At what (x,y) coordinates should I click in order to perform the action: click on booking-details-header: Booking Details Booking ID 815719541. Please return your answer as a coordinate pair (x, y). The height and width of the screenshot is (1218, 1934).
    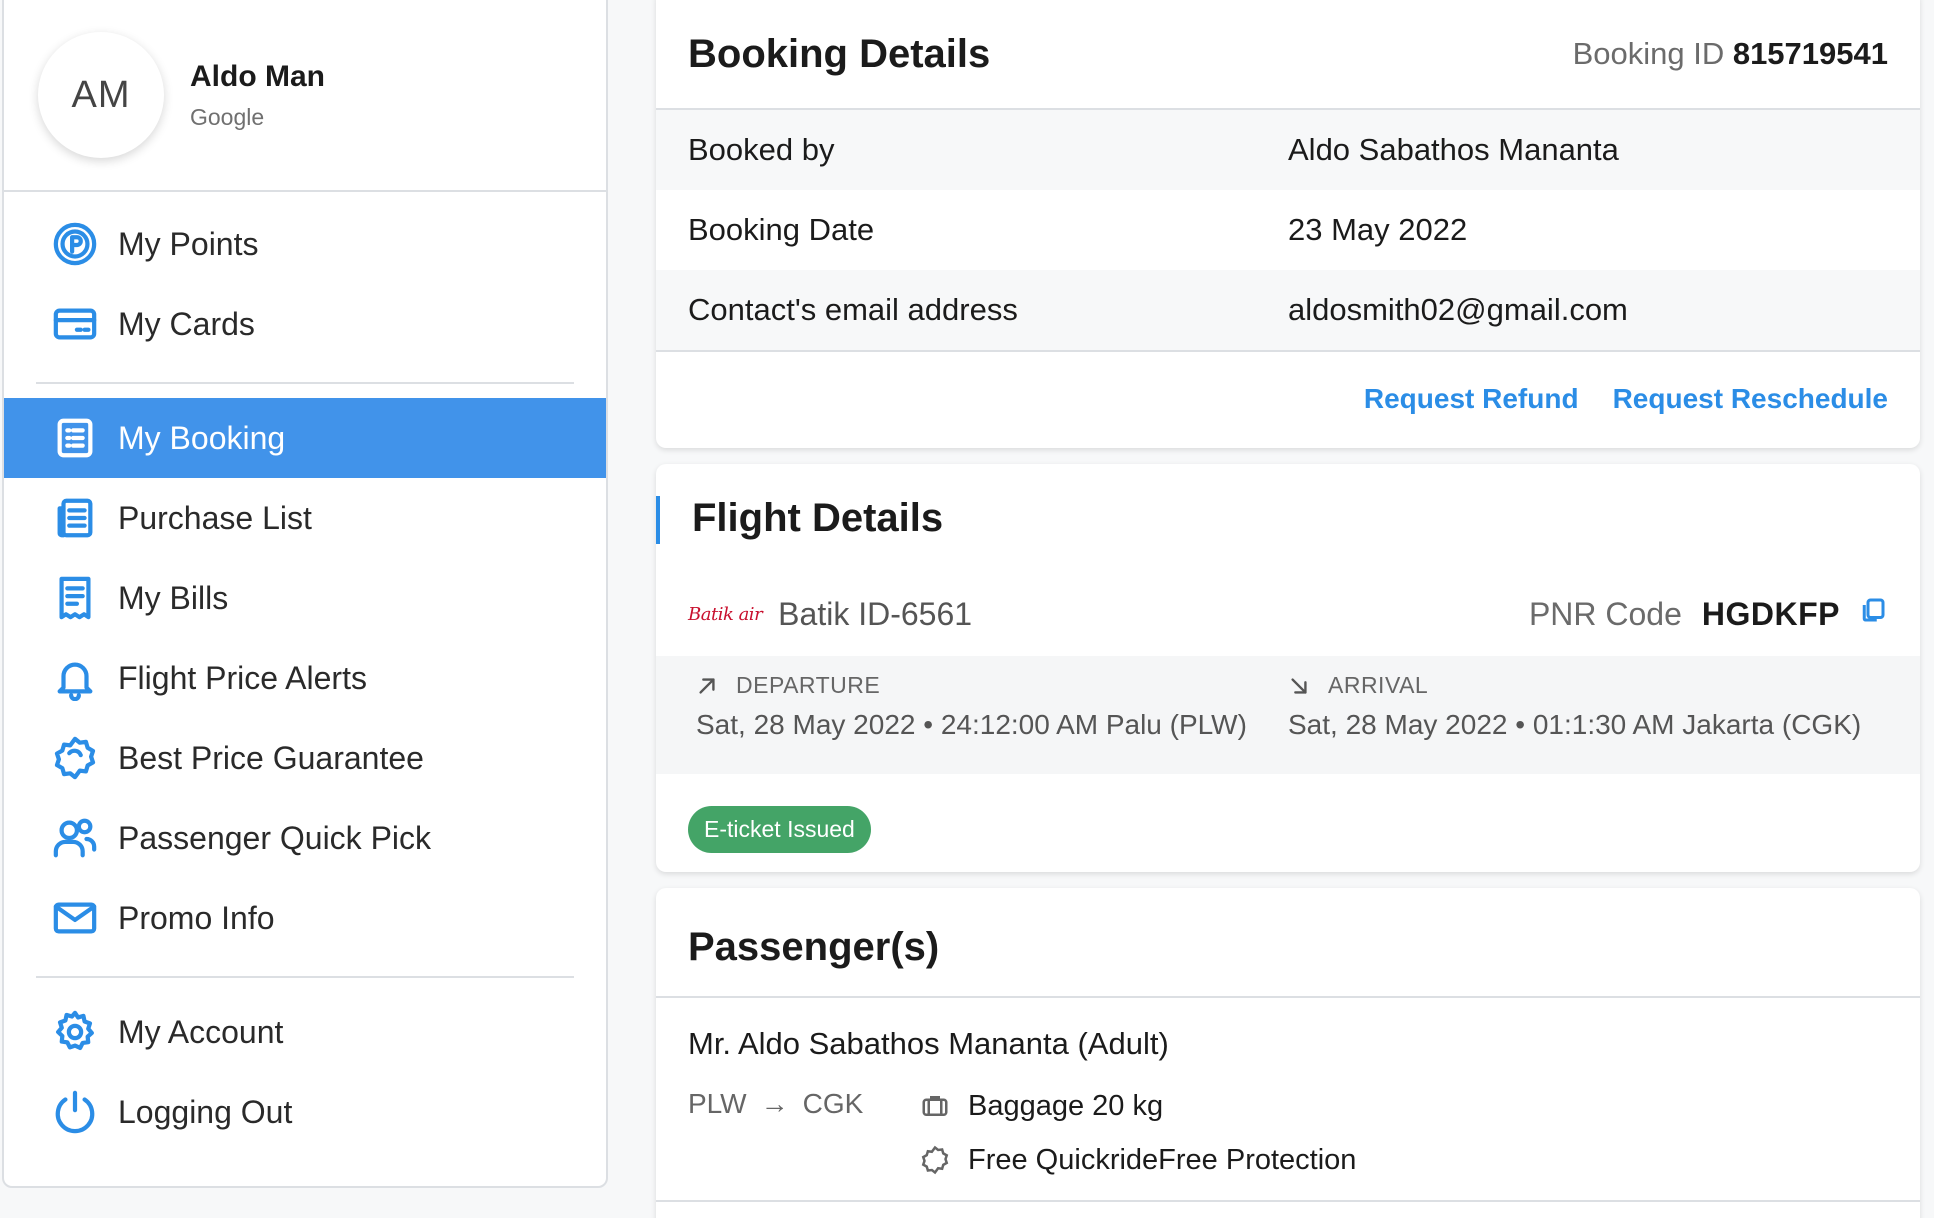
    Looking at the image, I should click on (1288, 55).